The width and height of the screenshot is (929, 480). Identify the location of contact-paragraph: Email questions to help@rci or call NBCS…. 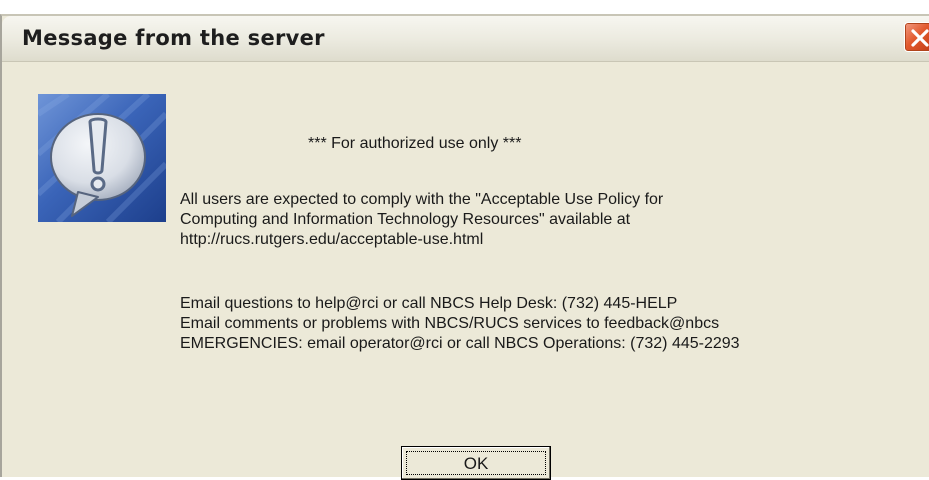
(460, 324).